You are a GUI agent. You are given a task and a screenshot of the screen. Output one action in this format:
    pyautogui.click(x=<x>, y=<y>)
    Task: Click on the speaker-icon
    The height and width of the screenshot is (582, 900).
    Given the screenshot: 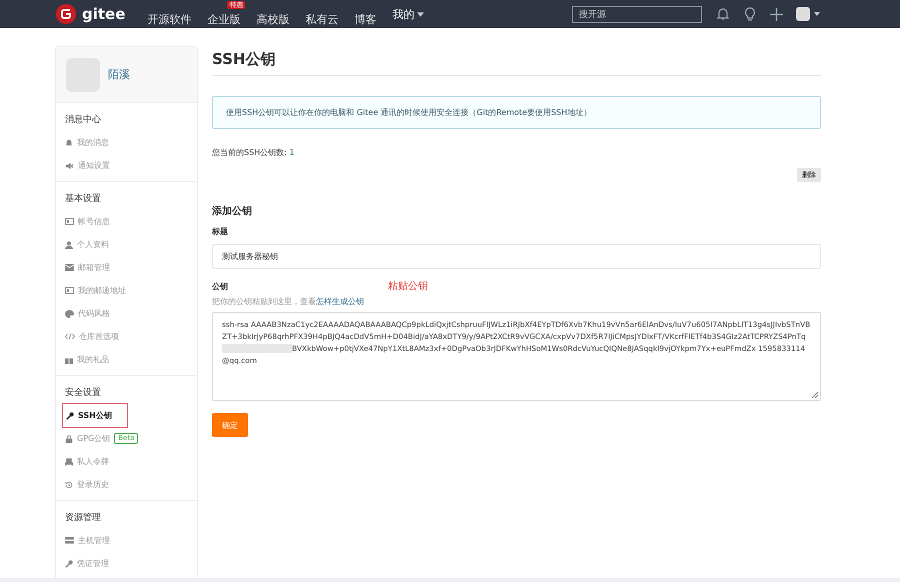 What is the action you would take?
    pyautogui.click(x=69, y=166)
    